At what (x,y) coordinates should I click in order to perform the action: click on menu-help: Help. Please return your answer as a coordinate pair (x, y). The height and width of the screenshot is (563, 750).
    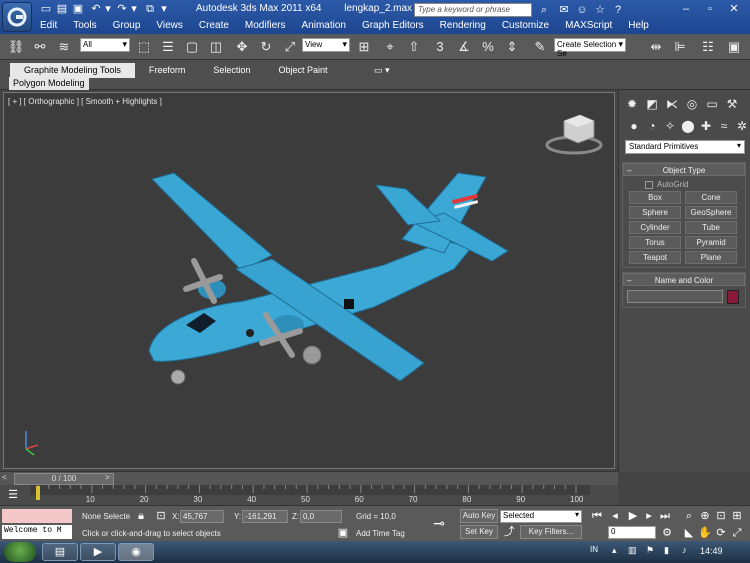
    Looking at the image, I should click on (638, 26).